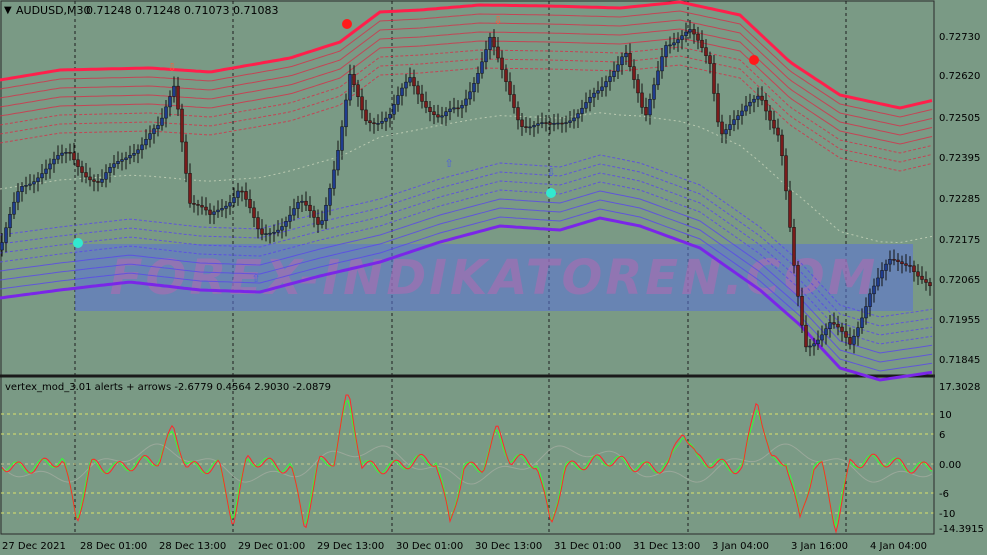 The height and width of the screenshot is (555, 987). Describe the element at coordinates (666, 546) in the screenshot. I see `time-tick: 31 Dec 13:00` at that location.